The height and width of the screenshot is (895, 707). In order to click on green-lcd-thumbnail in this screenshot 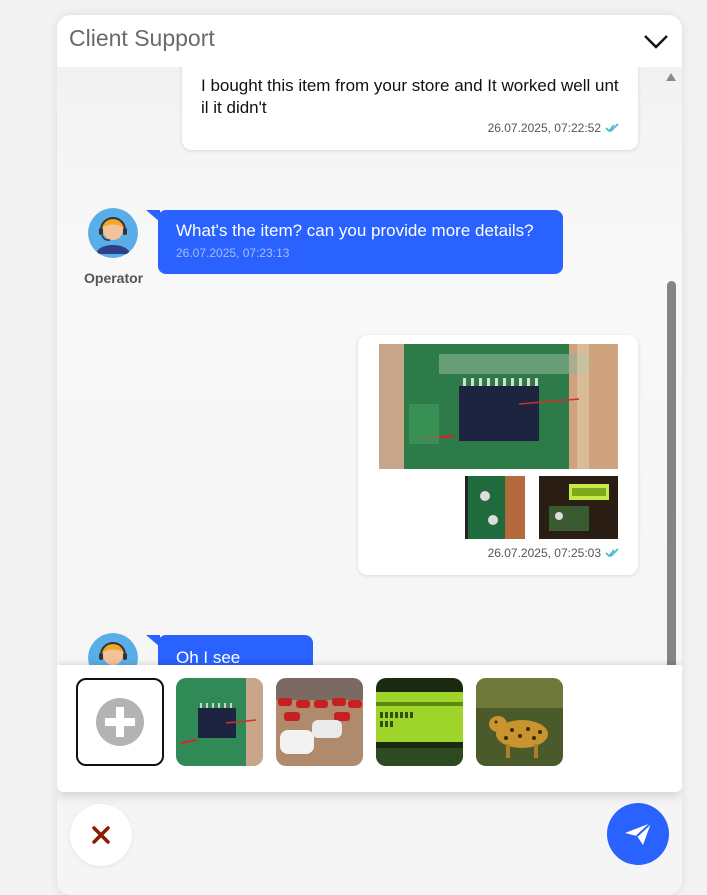, I will do `click(419, 722)`.